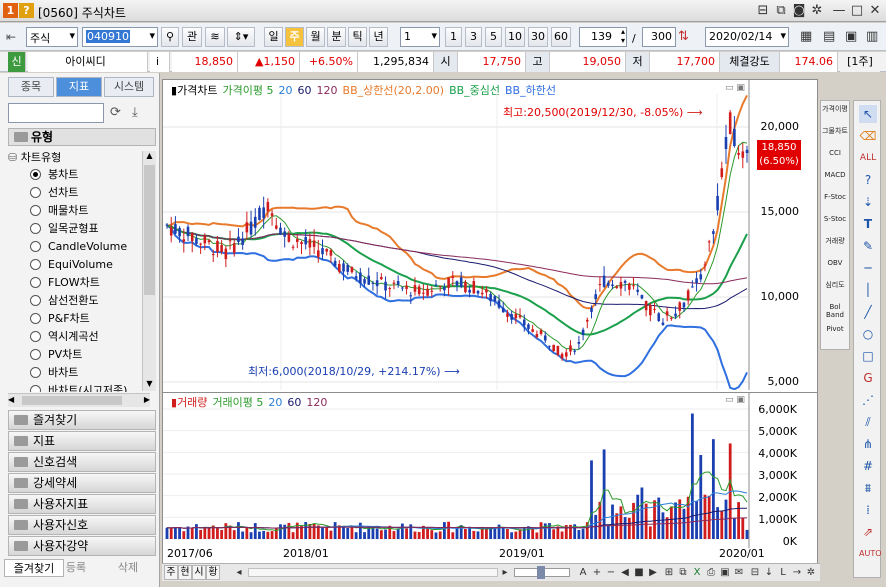 Image resolution: width=886 pixels, height=587 pixels. What do you see at coordinates (835, 153) in the screenshot?
I see `indicator-button: CCI` at bounding box center [835, 153].